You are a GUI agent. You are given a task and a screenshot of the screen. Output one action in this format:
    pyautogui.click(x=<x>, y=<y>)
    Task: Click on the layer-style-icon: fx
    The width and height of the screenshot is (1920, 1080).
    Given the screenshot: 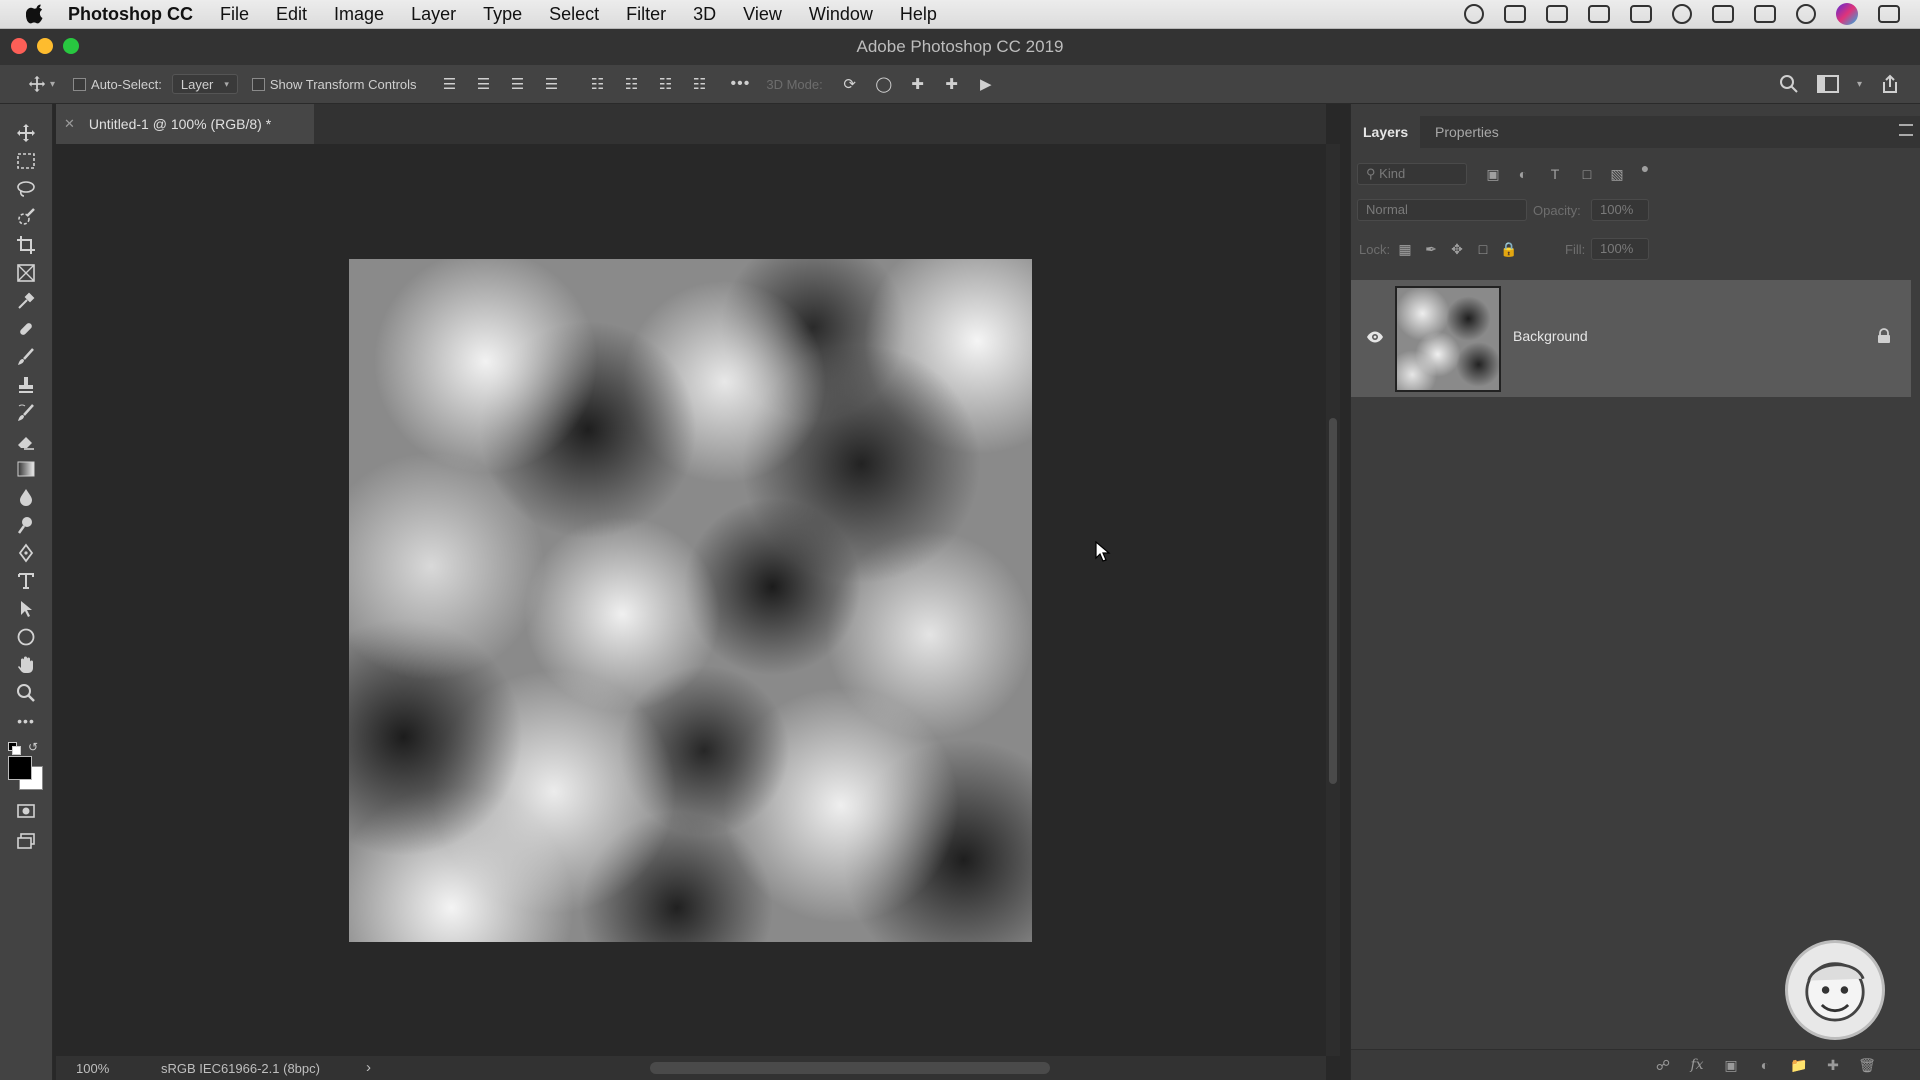 What is the action you would take?
    pyautogui.click(x=1697, y=1065)
    